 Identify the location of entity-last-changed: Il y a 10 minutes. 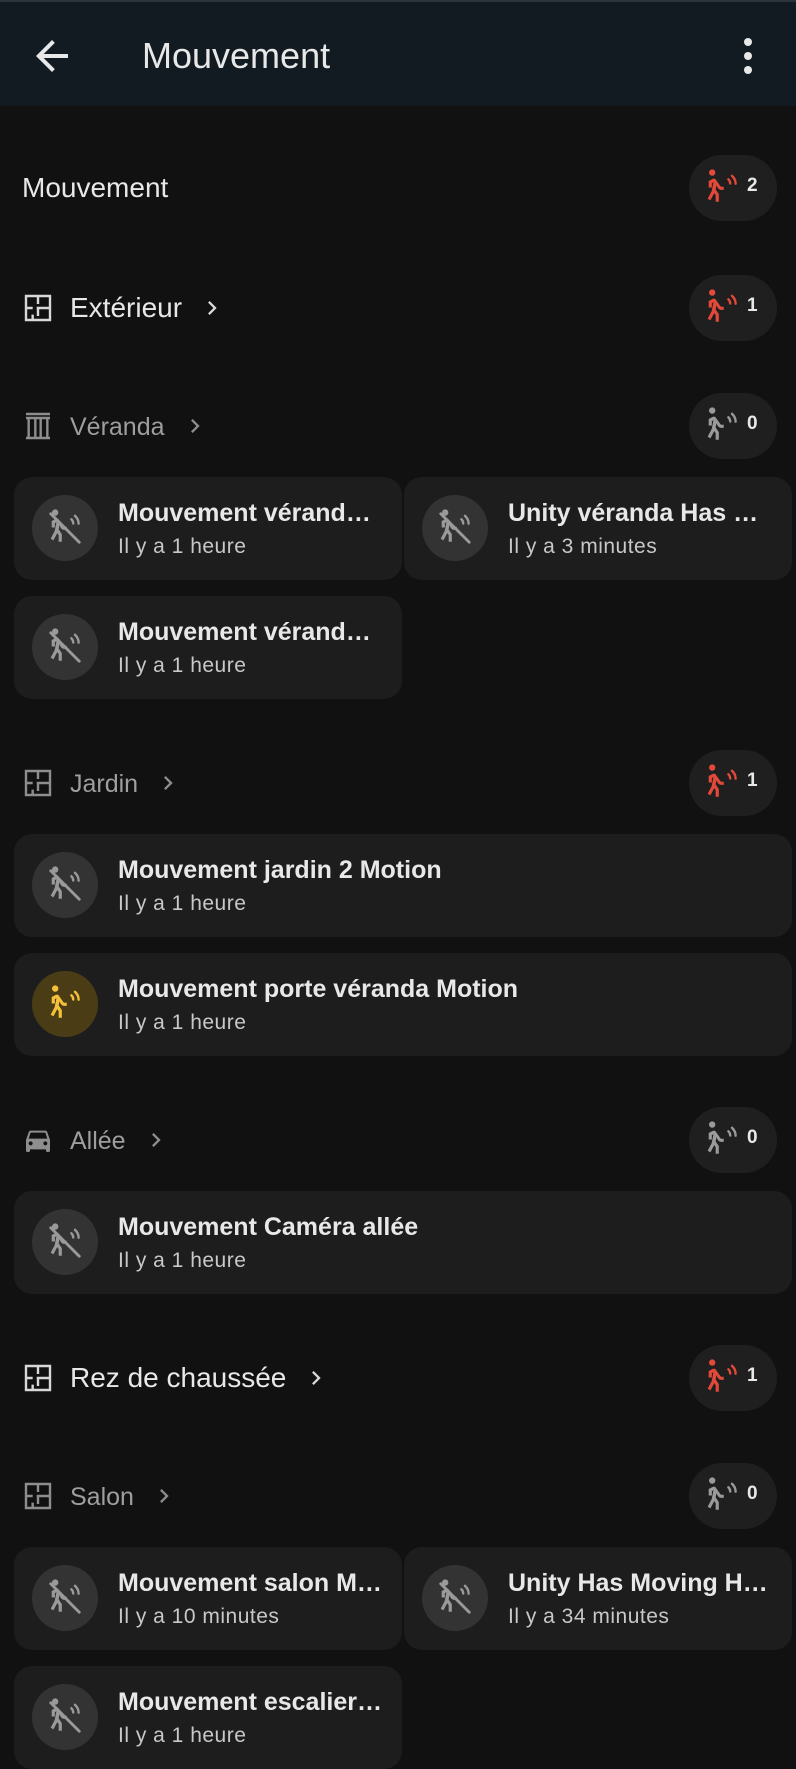
(199, 1616).